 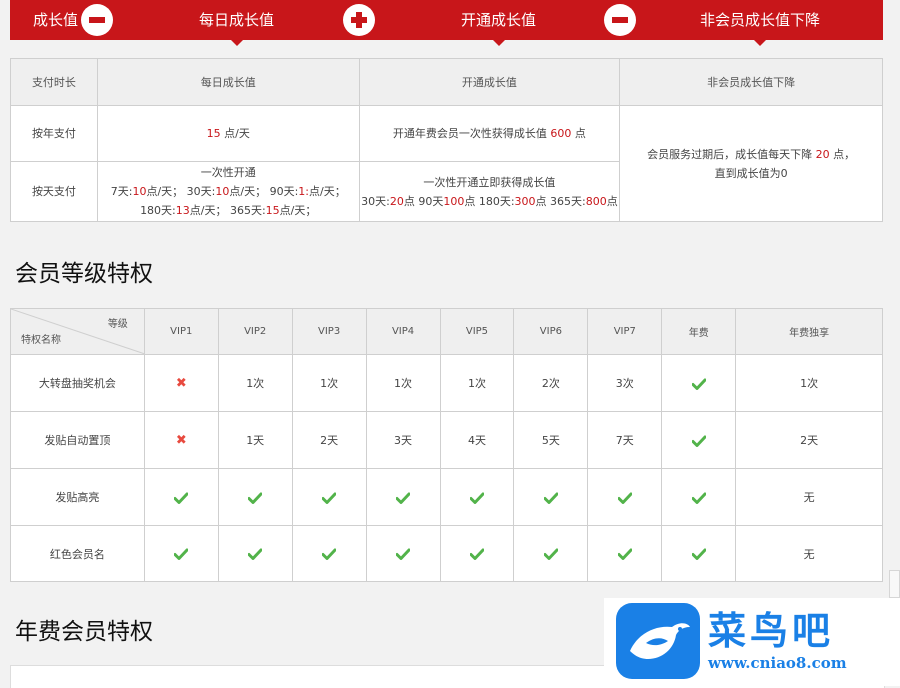 What do you see at coordinates (771, 630) in the screenshot?
I see `logo-name: 菜鸟吧` at bounding box center [771, 630].